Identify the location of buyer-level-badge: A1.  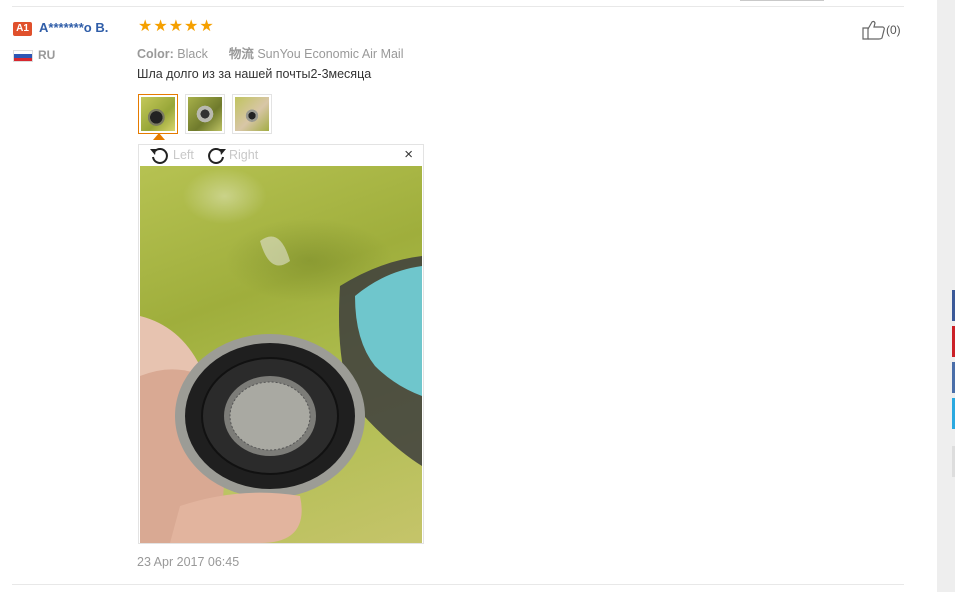
(22, 29).